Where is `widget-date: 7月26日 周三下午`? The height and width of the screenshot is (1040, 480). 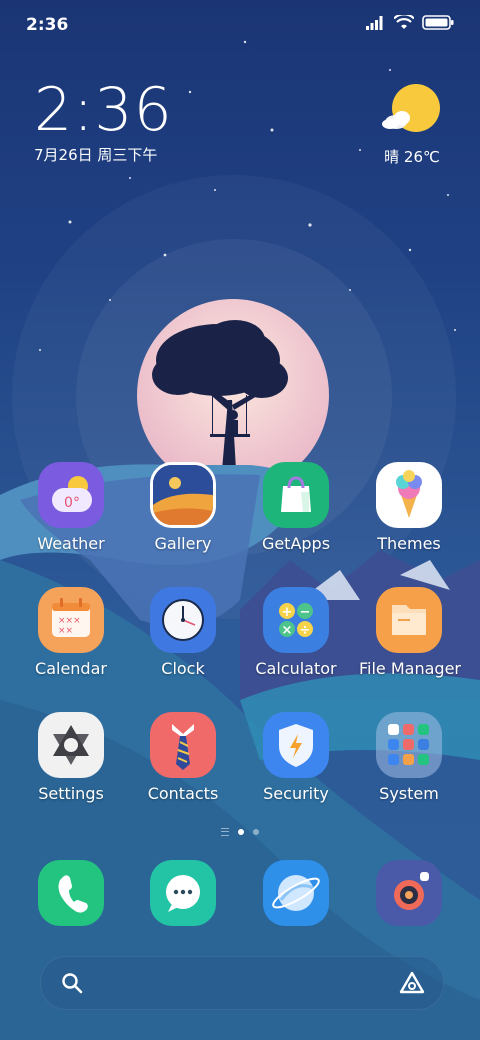
widget-date: 7月26日 周三下午 is located at coordinates (96, 155).